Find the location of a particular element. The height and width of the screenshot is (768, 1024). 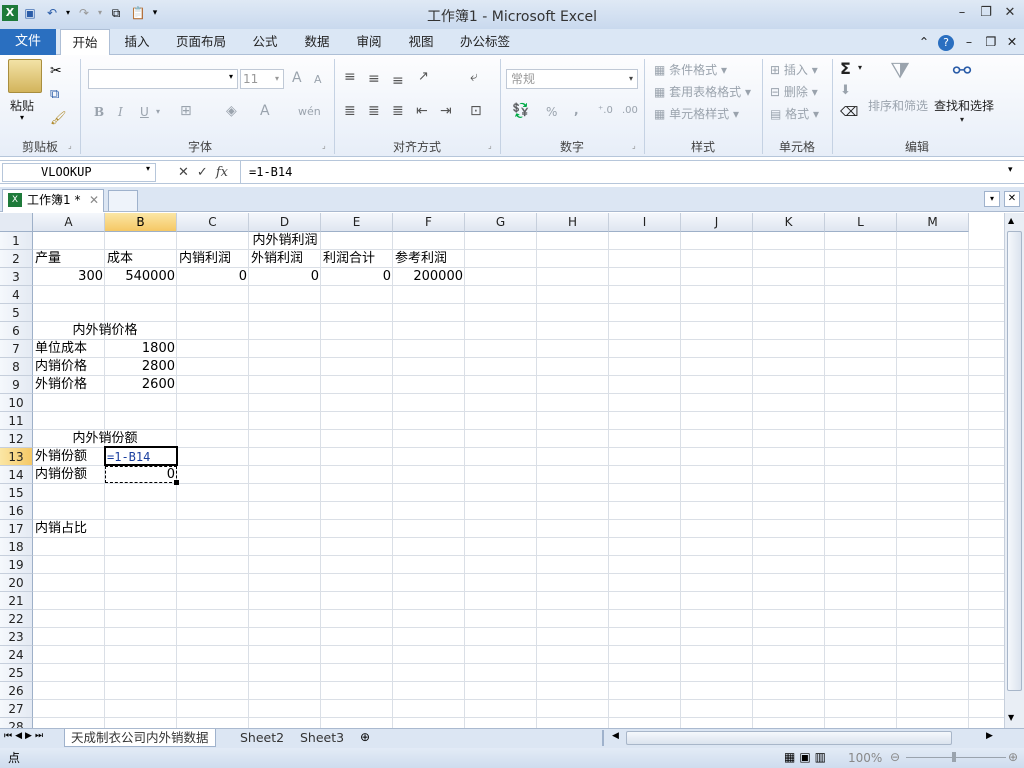

tab-view: 视图 is located at coordinates (421, 42).